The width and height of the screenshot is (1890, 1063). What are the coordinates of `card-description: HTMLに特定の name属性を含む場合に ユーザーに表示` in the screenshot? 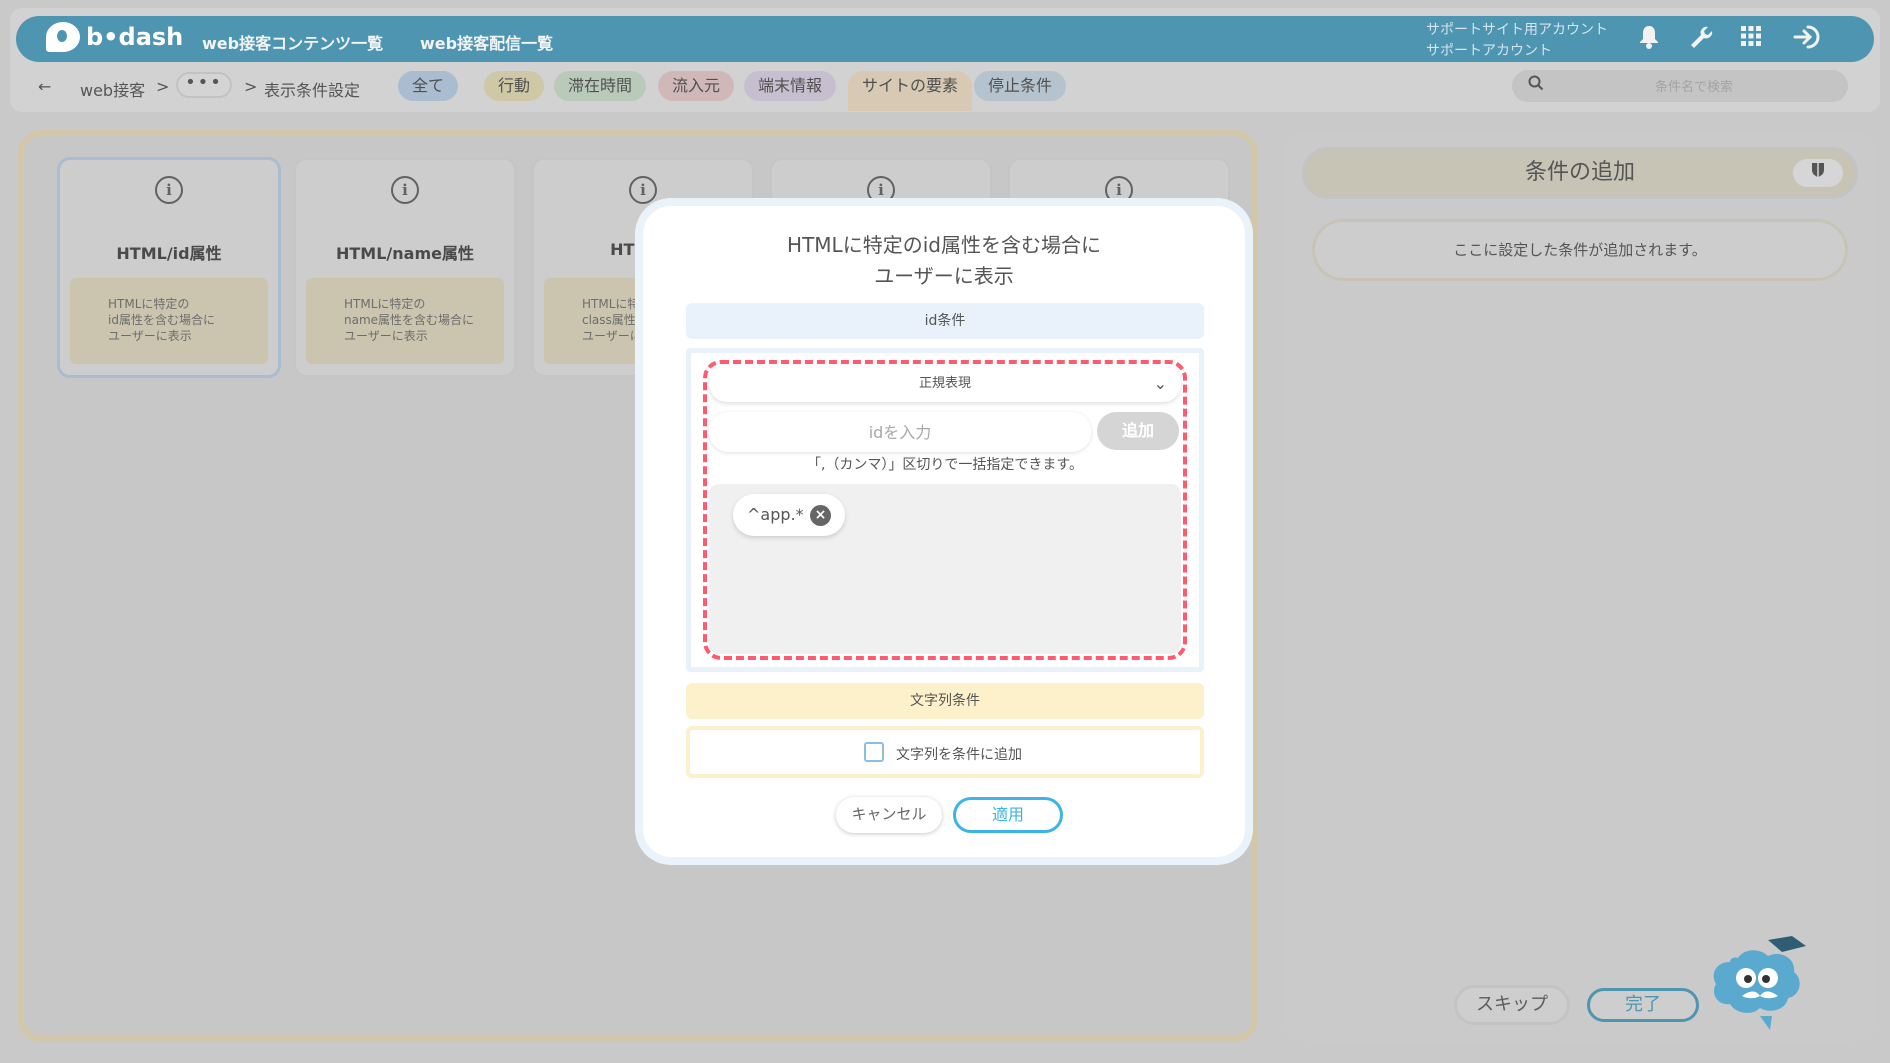 It's located at (405, 321).